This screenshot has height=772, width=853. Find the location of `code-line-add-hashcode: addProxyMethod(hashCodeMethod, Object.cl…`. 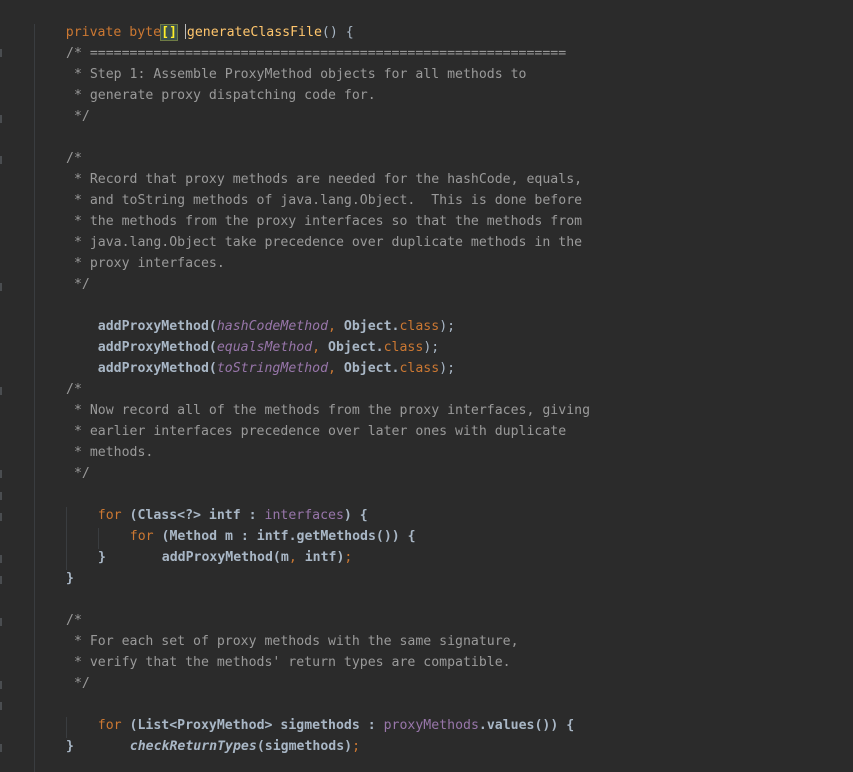

code-line-add-hashcode: addProxyMethod(hashCodeMethod, Object.cl… is located at coordinates (260, 314).